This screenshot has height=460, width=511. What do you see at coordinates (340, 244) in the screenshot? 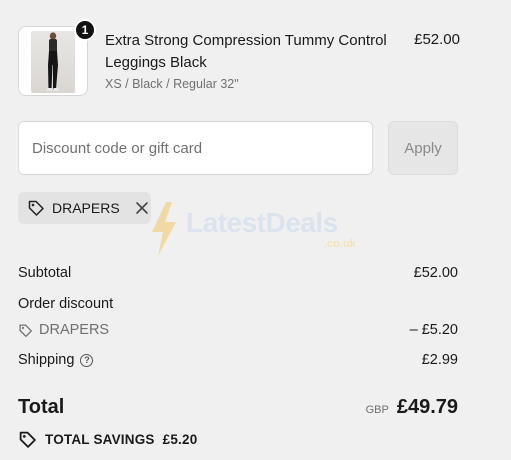
I see `watermark-suffix: .co.uk` at bounding box center [340, 244].